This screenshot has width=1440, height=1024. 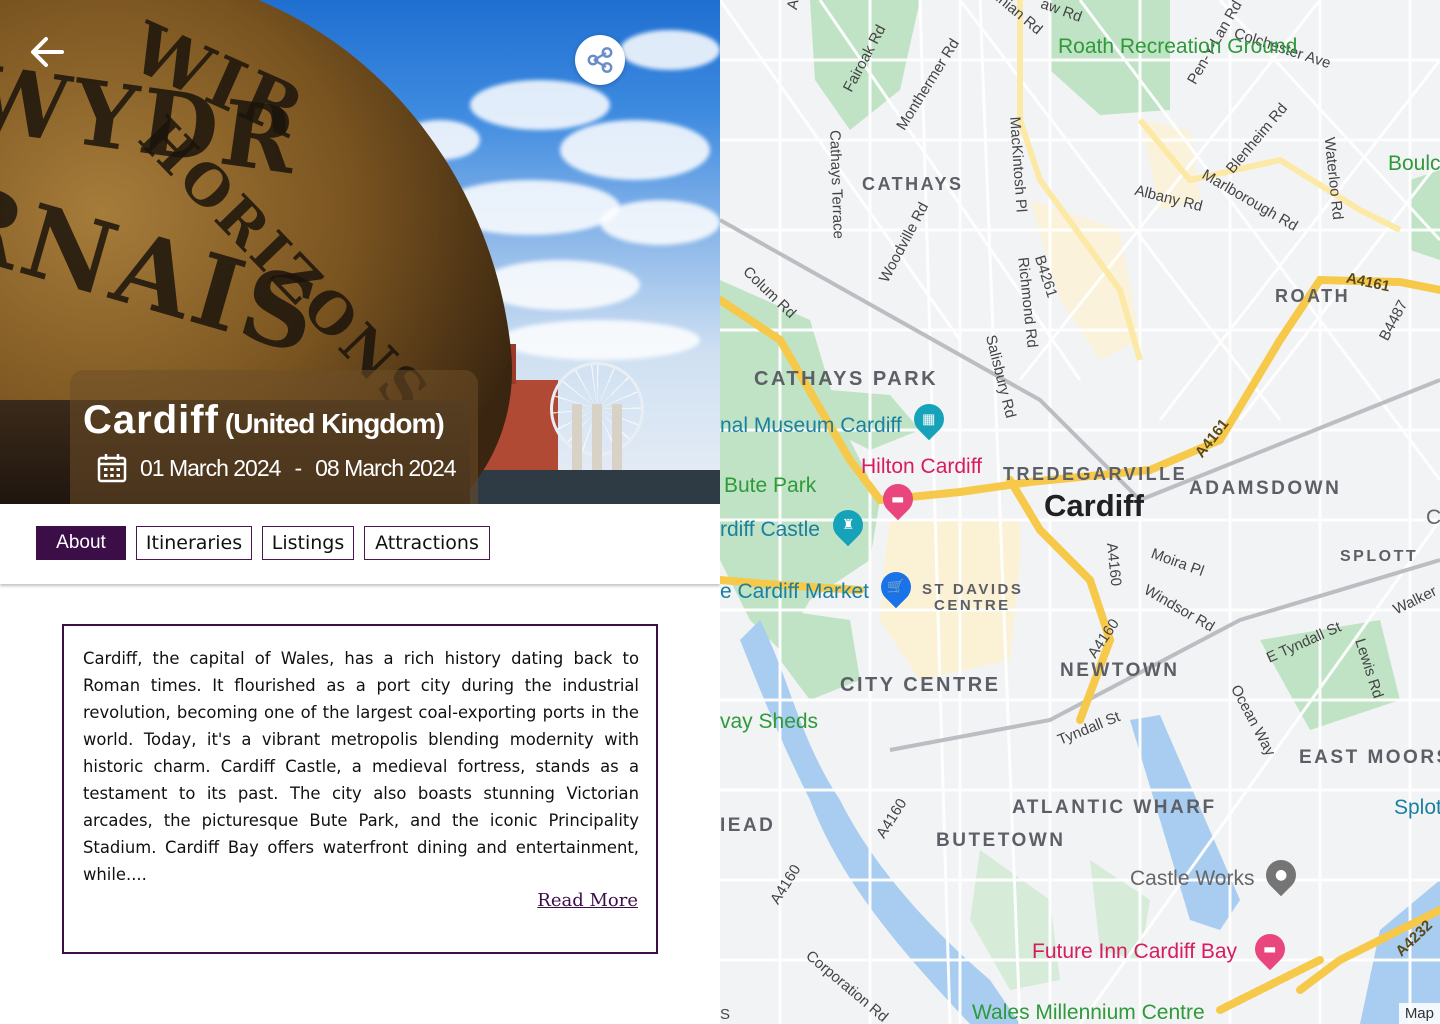 What do you see at coordinates (587, 900) in the screenshot?
I see `read-more-link: Read More` at bounding box center [587, 900].